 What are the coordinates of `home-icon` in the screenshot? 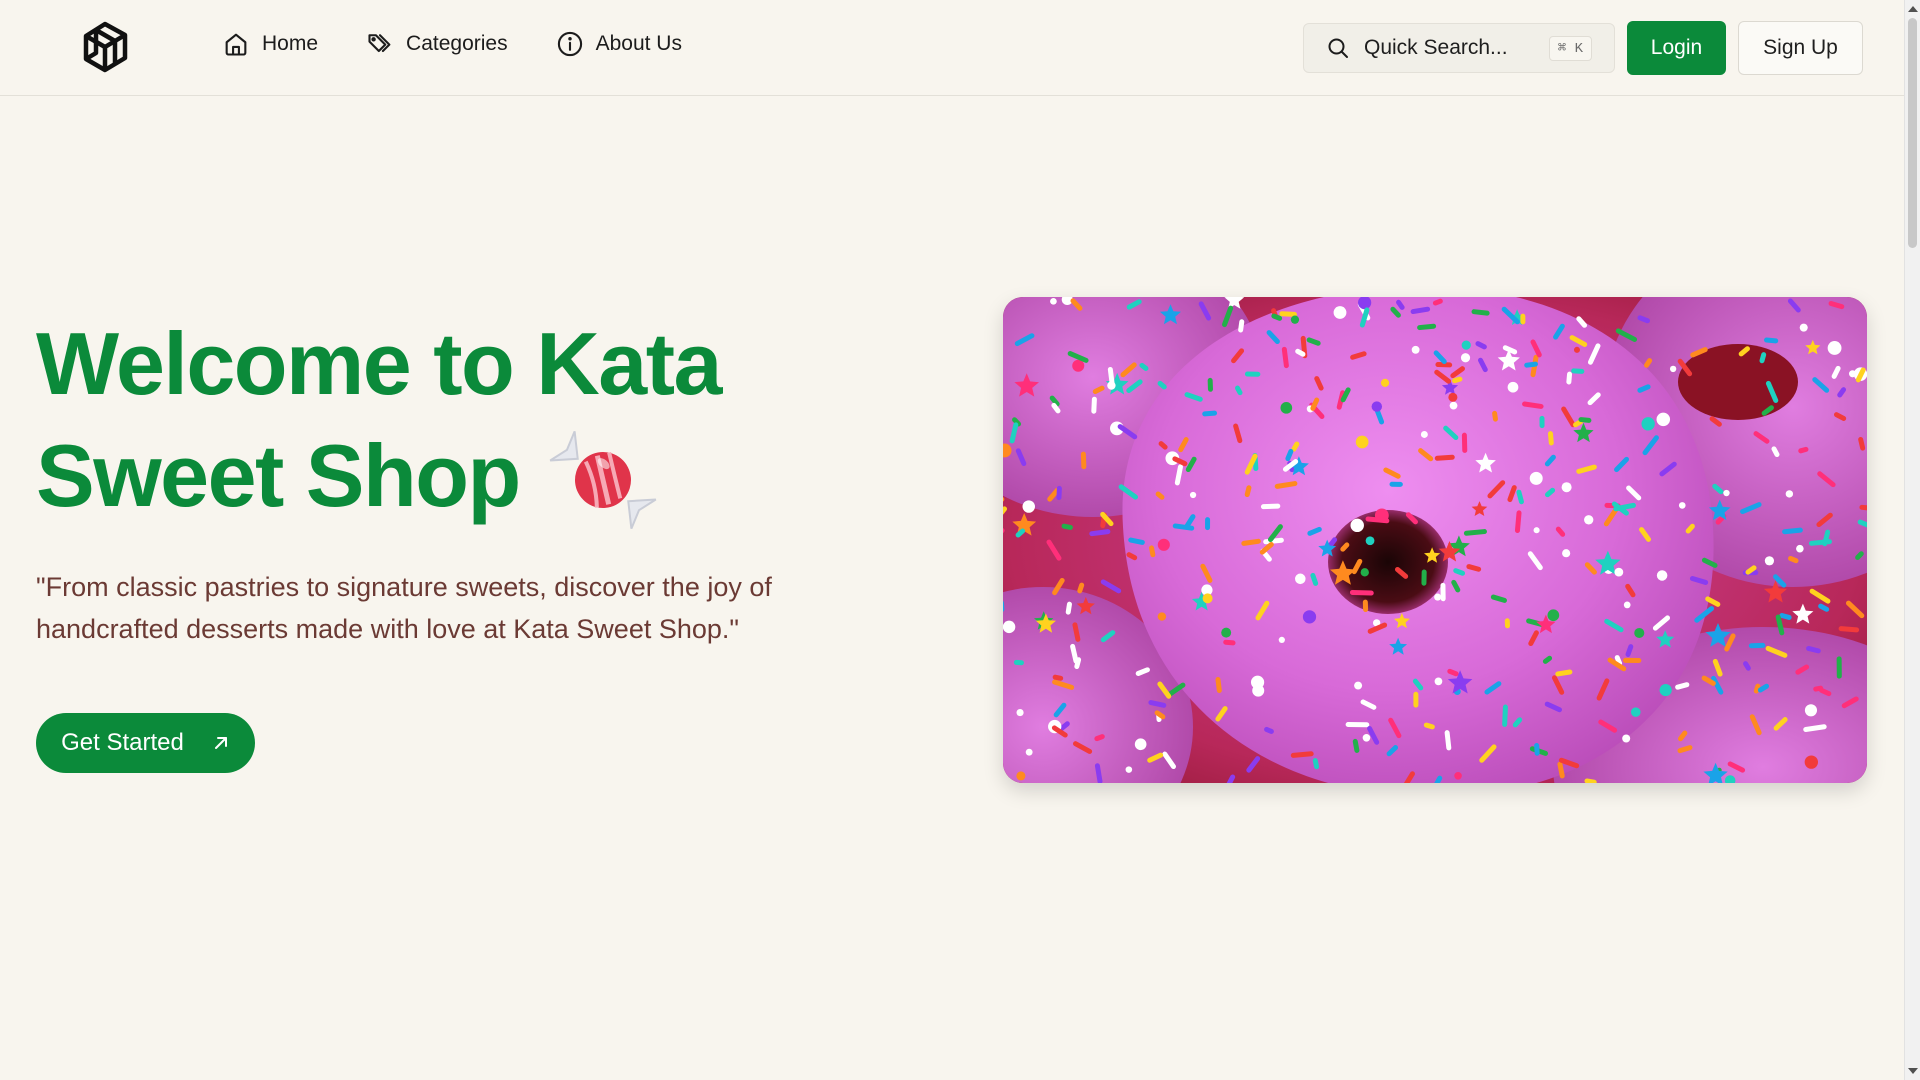 It's located at (236, 44).